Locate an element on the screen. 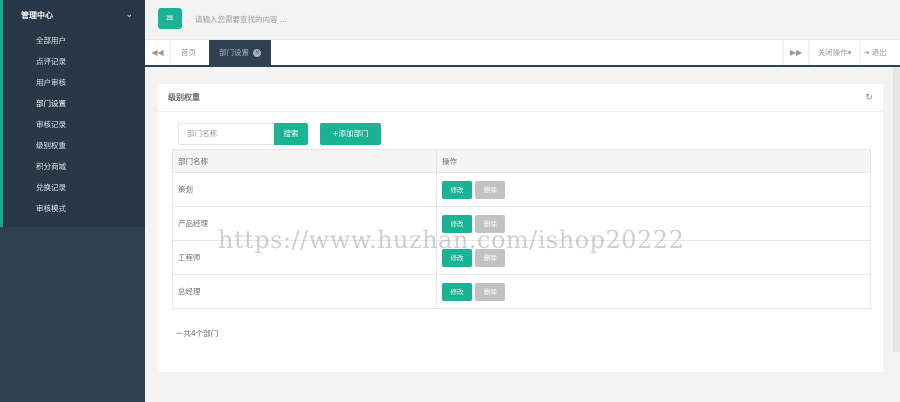  sidebar-item-review-records: 点评记录 is located at coordinates (74, 61).